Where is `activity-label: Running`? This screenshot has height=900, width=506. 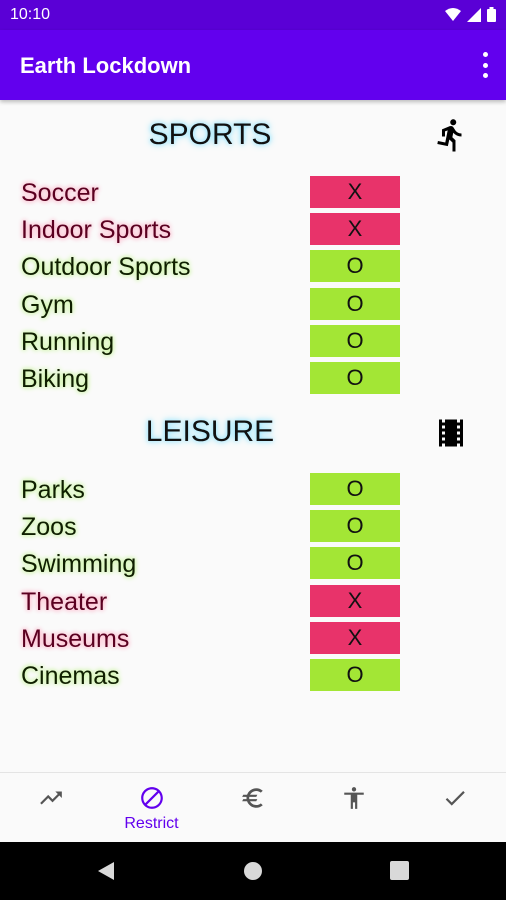 activity-label: Running is located at coordinates (68, 341).